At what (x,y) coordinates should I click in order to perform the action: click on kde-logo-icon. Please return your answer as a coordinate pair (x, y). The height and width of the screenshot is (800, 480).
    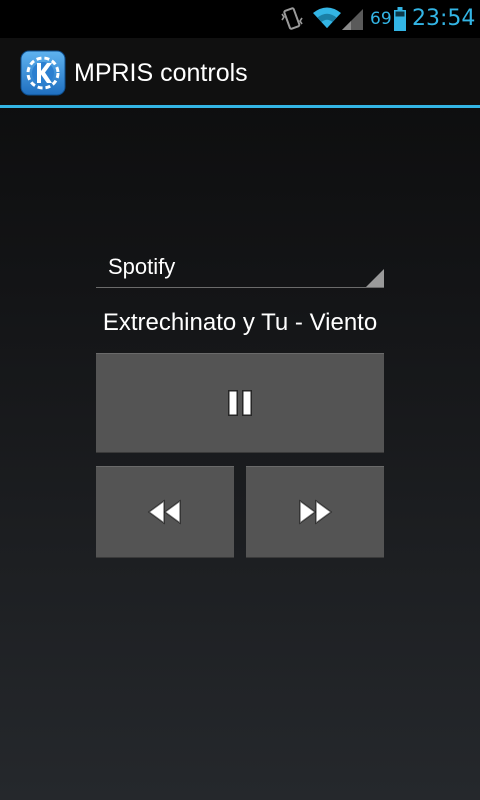
    Looking at the image, I should click on (43, 73).